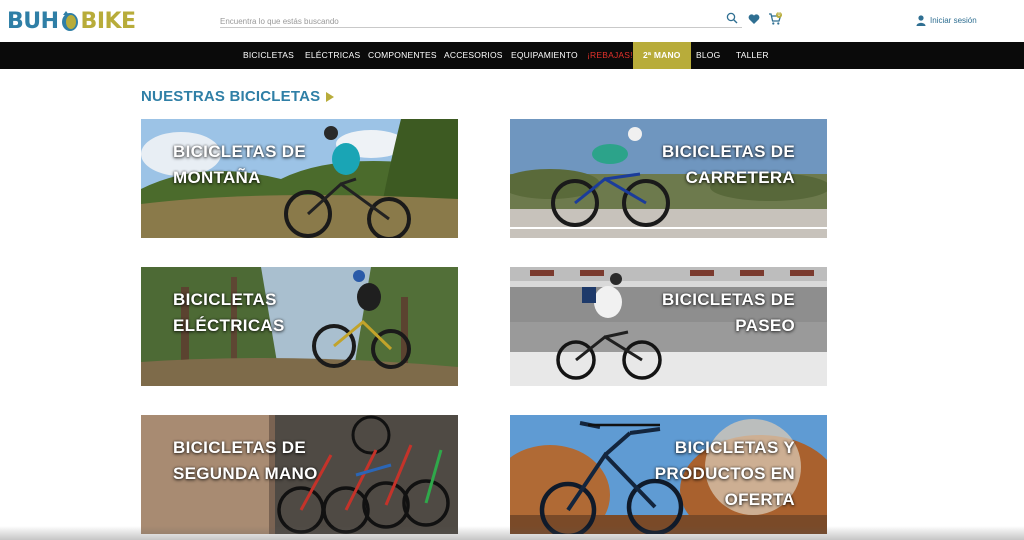 The image size is (1024, 540). Describe the element at coordinates (724, 473) in the screenshot. I see `category-label: BICICLETAS Y PRODUCTOS EN OFERTA` at that location.